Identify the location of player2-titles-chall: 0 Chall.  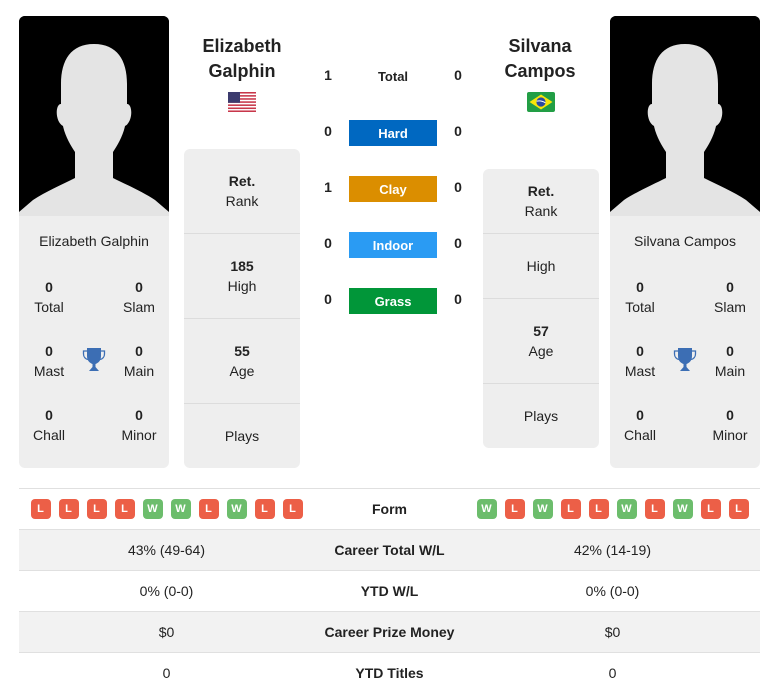
(640, 425).